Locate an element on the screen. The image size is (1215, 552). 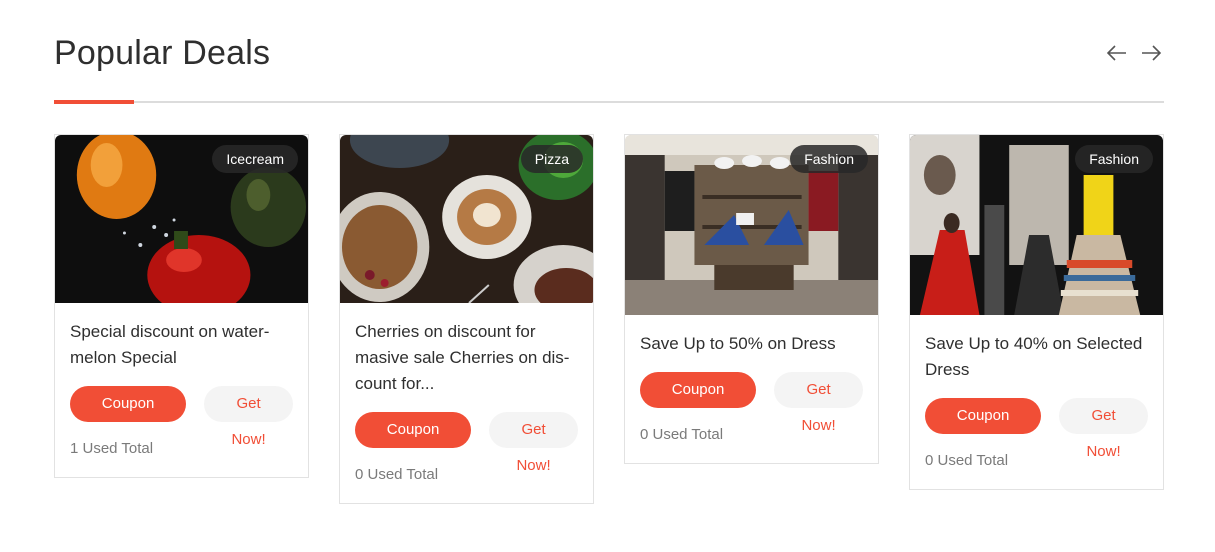
section-title: Popular Deals is located at coordinates (162, 53).